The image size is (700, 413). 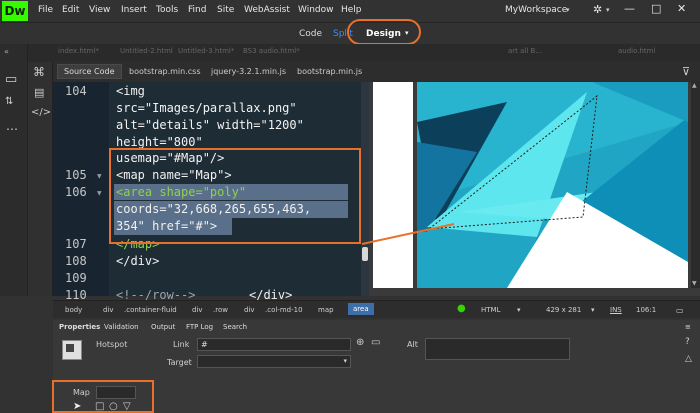 I want to click on menu-view: View, so click(x=99, y=10).